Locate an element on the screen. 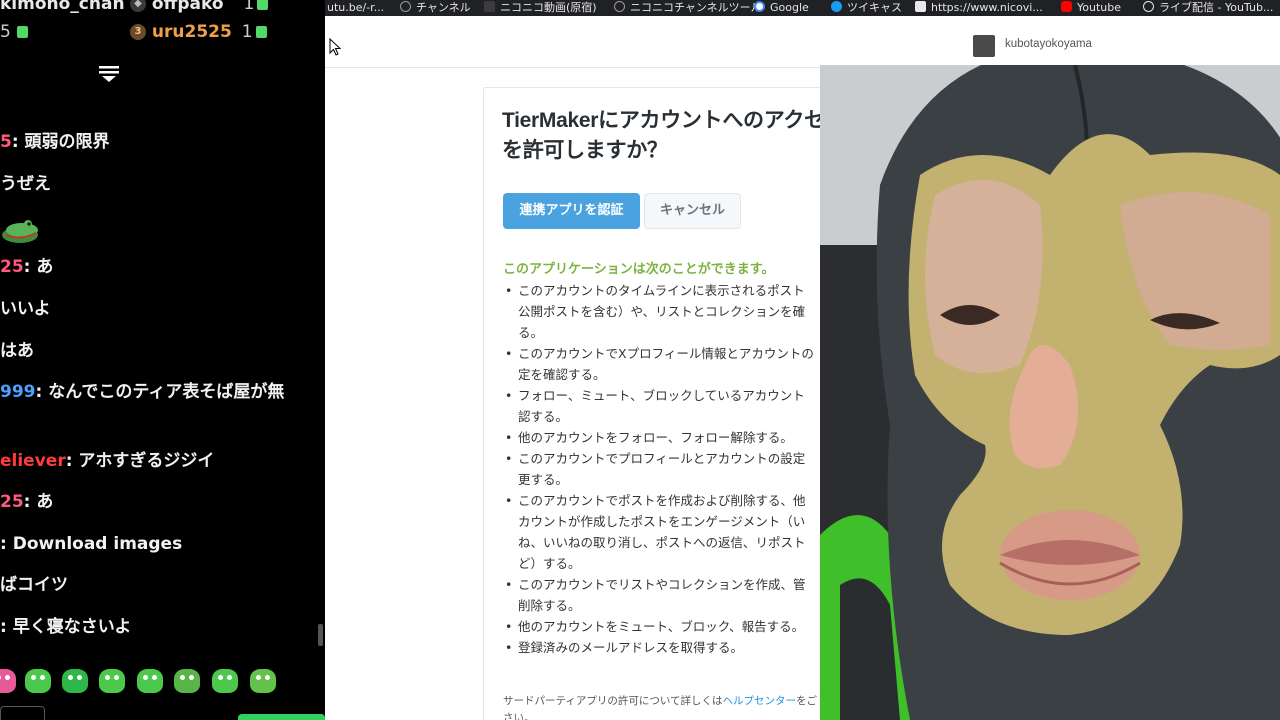 The height and width of the screenshot is (720, 1280). top-user-1: kimono_chan is located at coordinates (62, 8).